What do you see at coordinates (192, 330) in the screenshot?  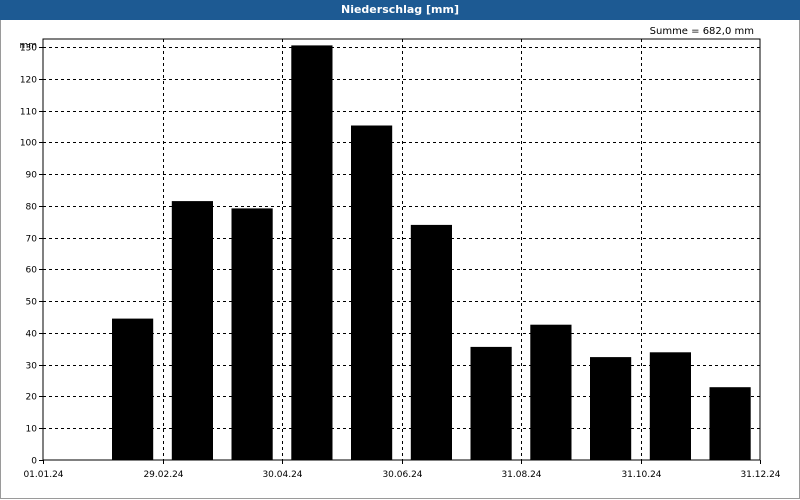 I see `bar-mar` at bounding box center [192, 330].